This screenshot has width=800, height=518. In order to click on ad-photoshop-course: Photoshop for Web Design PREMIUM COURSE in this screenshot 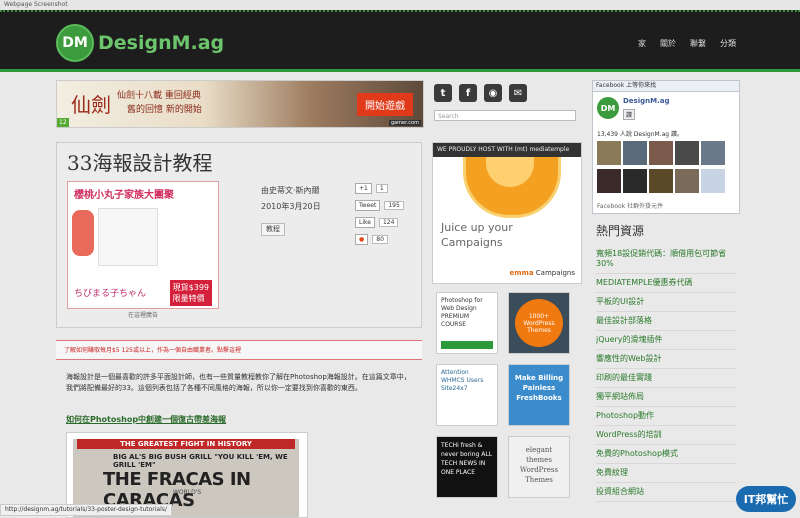, I will do `click(467, 323)`.